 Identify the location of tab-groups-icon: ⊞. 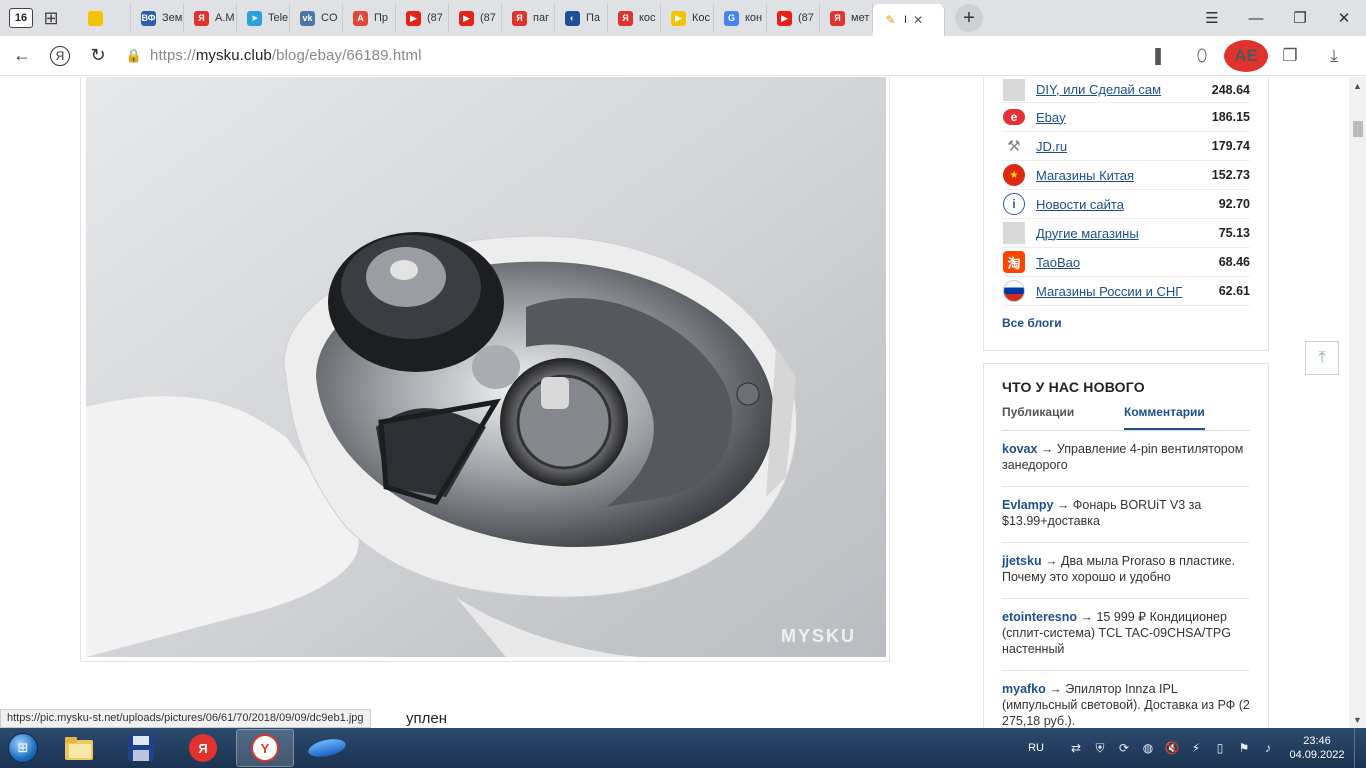
(51, 18).